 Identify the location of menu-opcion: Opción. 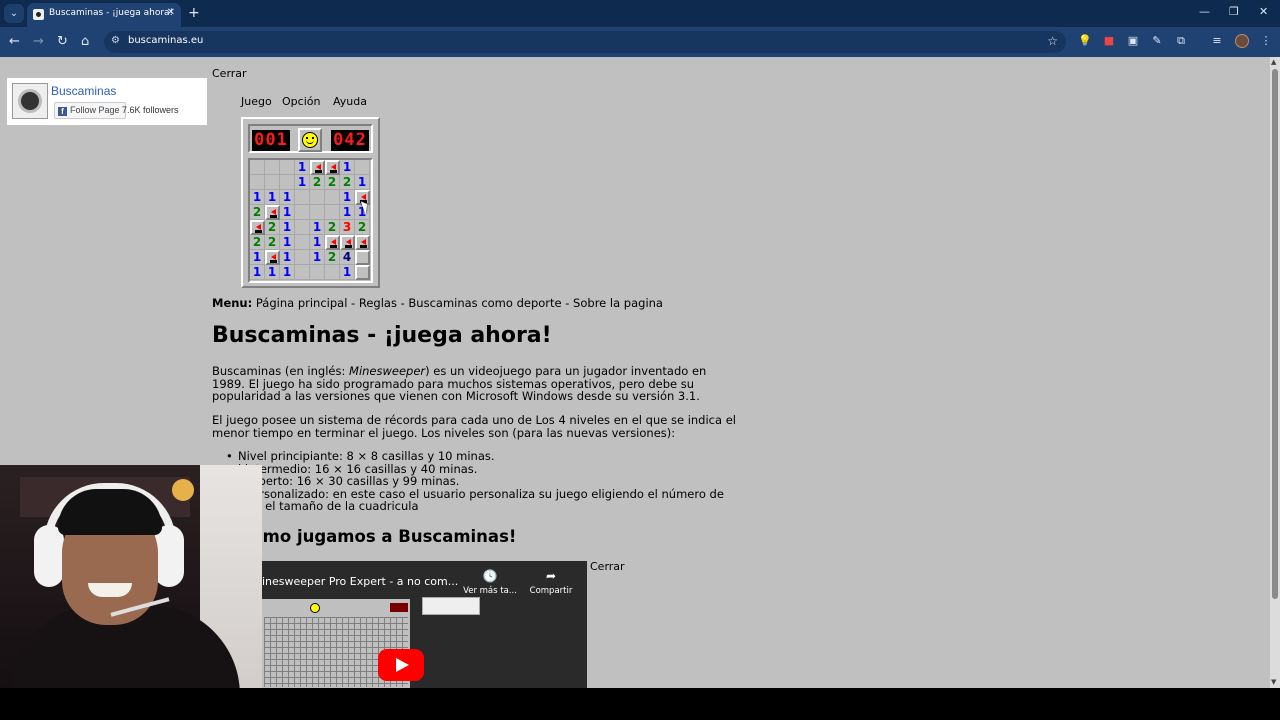
(301, 101).